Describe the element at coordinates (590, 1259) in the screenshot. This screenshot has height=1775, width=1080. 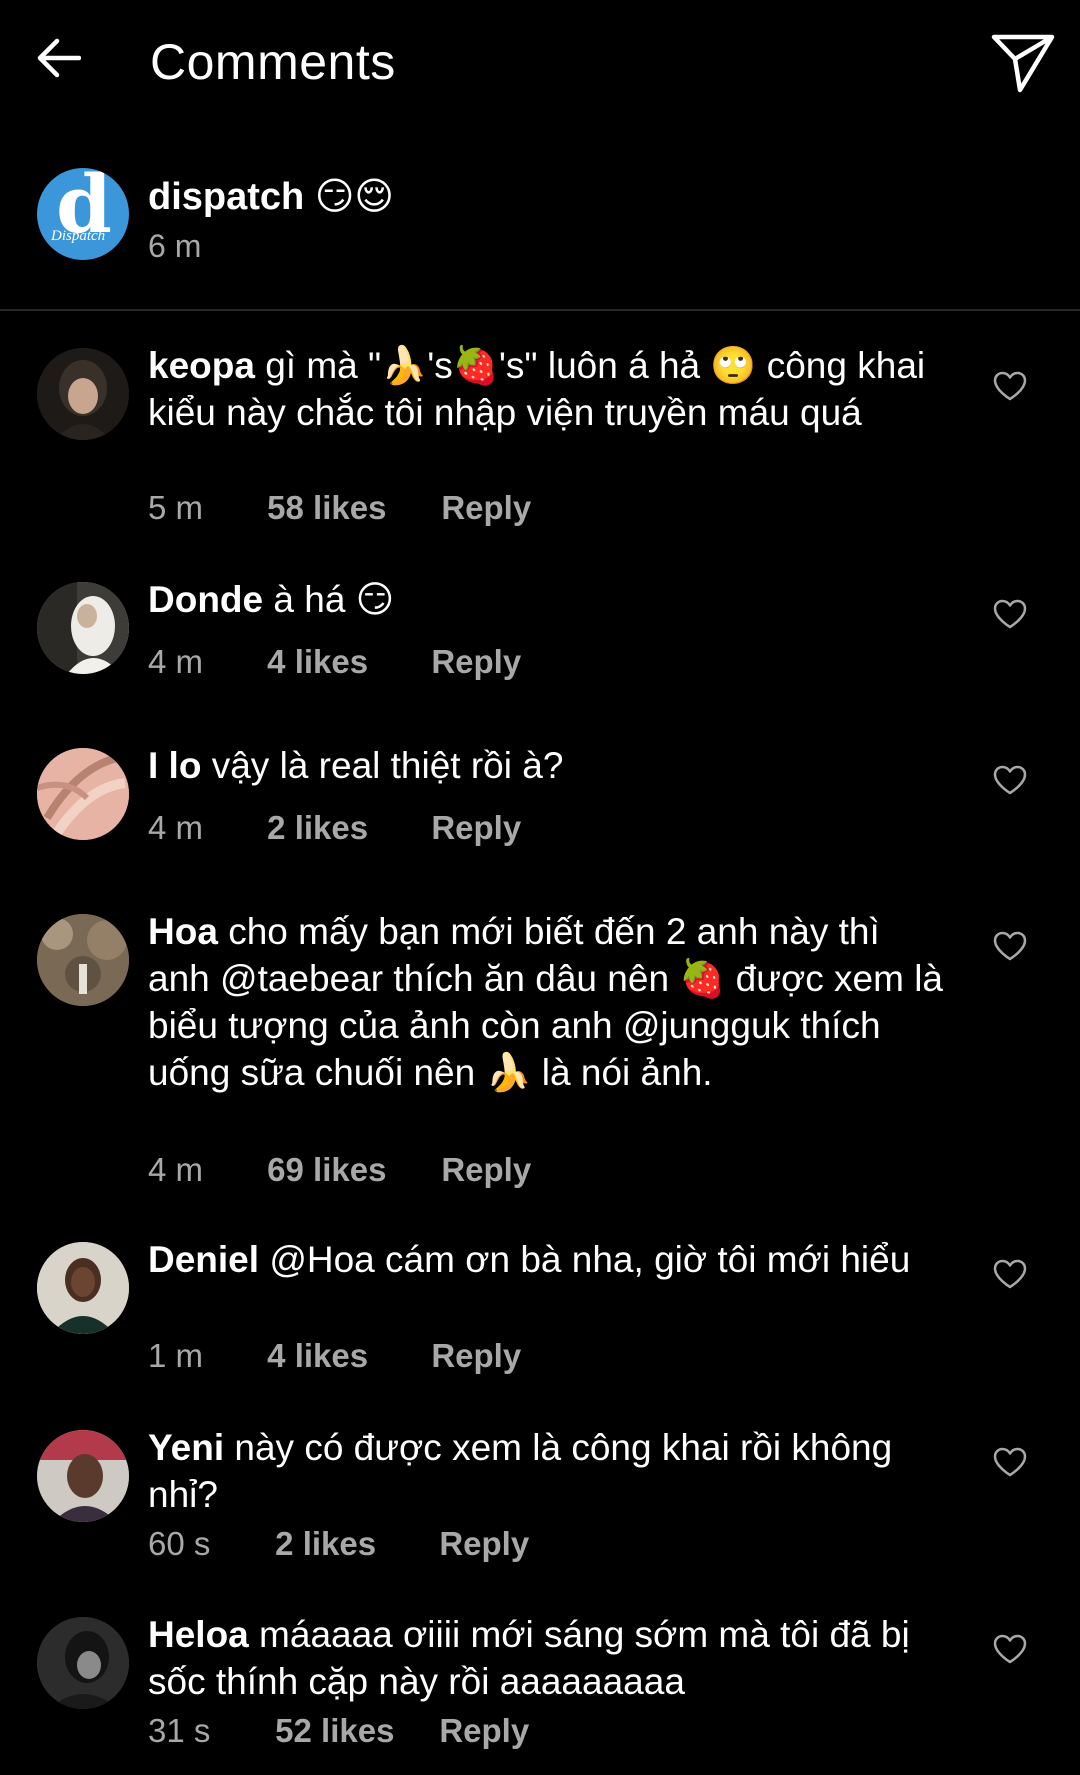
I see `comment-content: @Hoa cám ơn bà nha, giờ tôi mới hiểu` at that location.